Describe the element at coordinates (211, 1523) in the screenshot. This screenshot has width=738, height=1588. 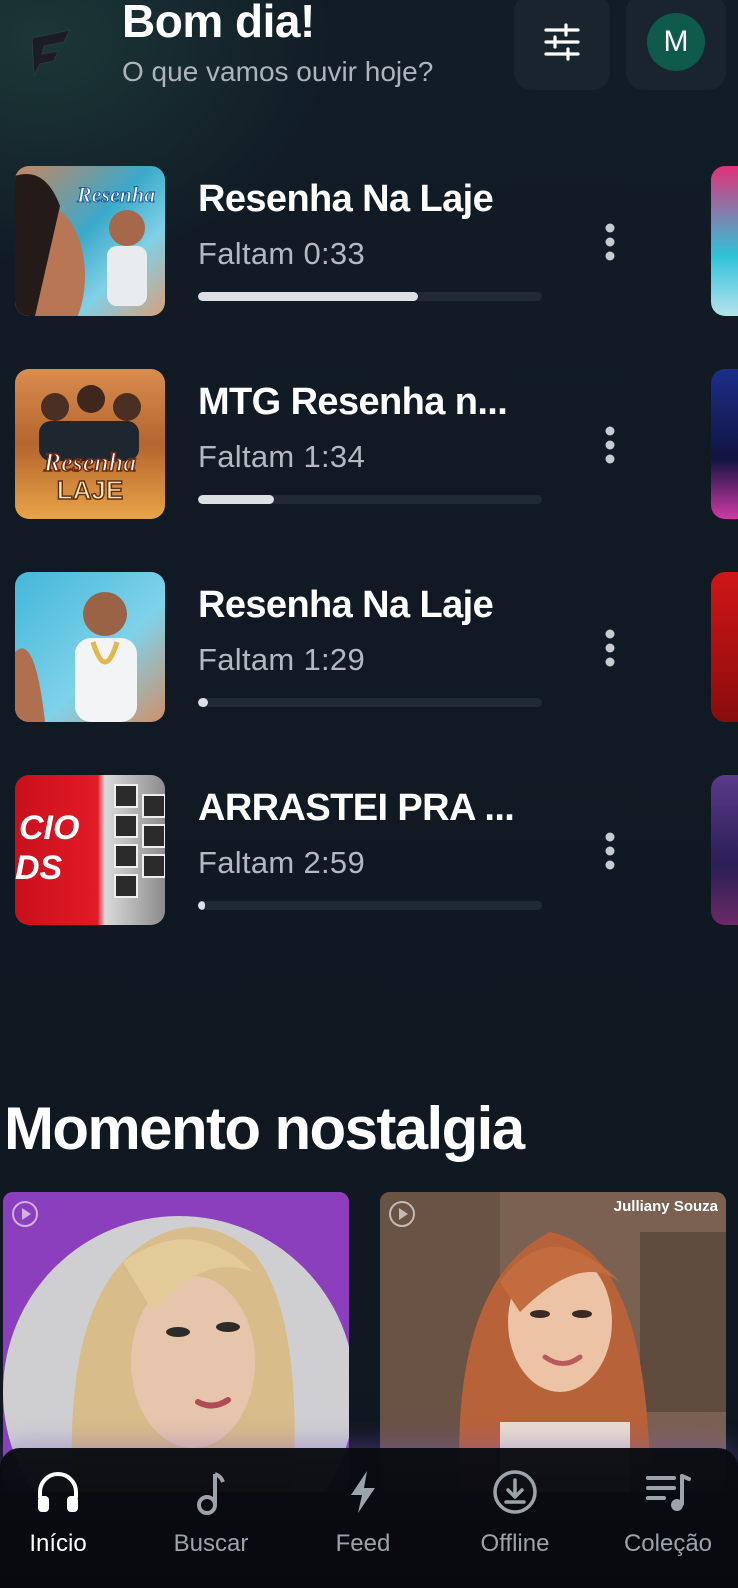
I see `nav-item-buscar: Buscar` at that location.